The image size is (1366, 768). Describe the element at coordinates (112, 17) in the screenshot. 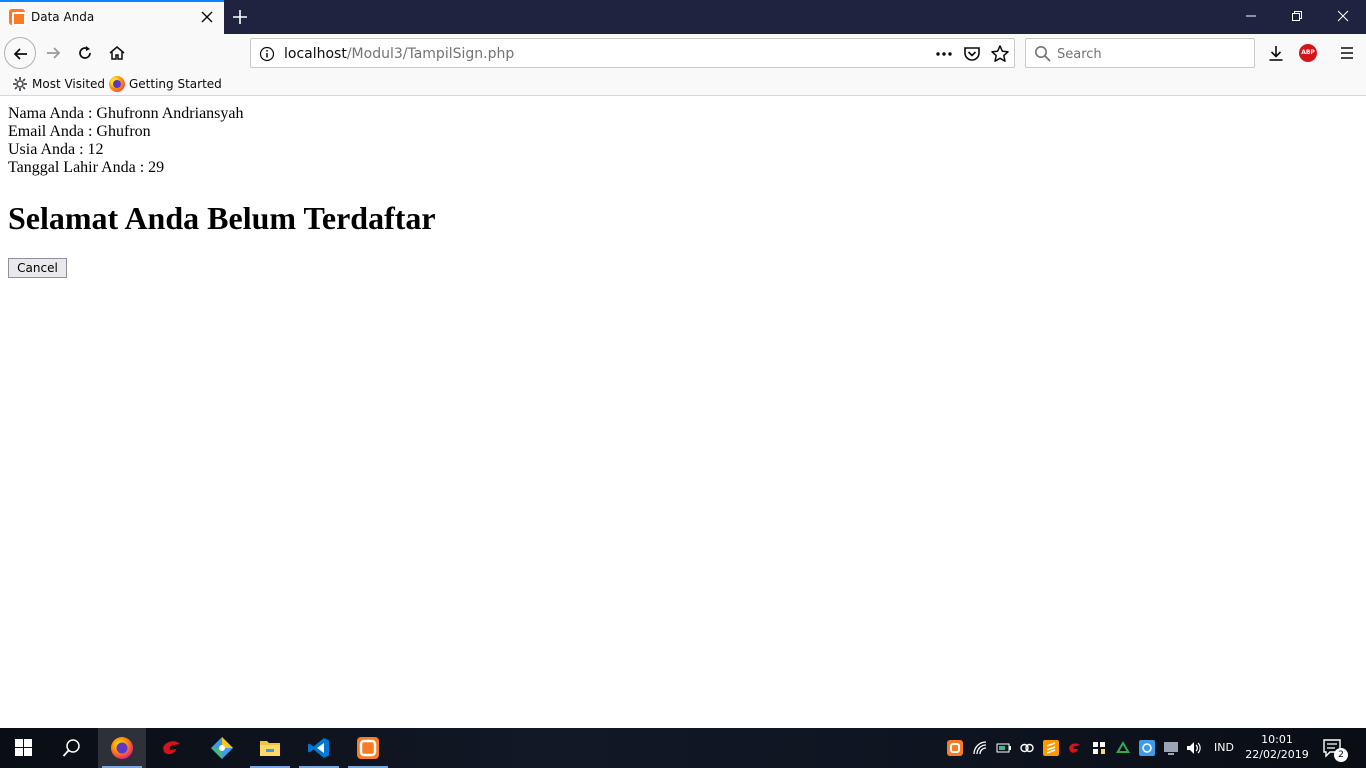

I see `tab-data-anda: Data Anda` at that location.